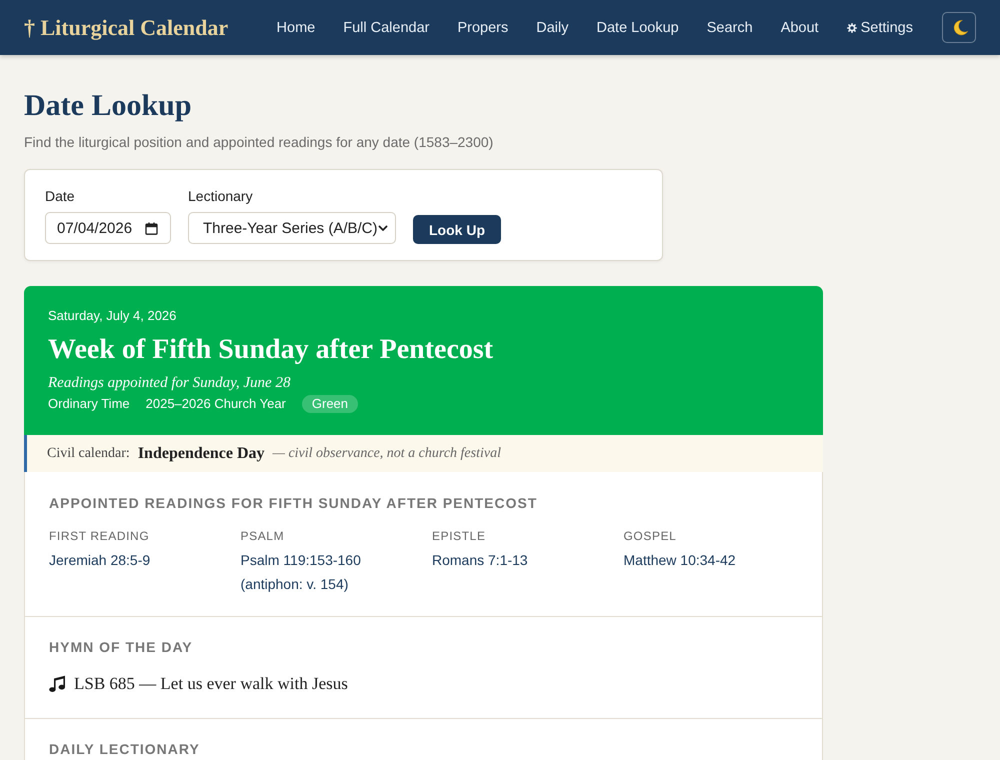  I want to click on nav-link: Daily, so click(552, 28).